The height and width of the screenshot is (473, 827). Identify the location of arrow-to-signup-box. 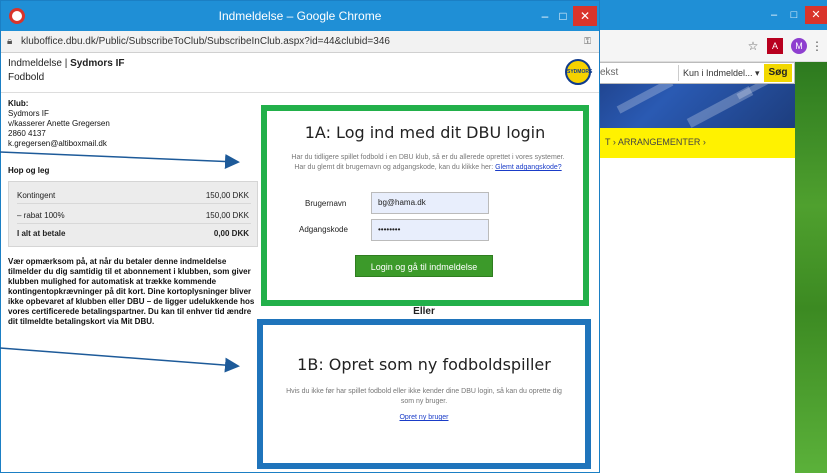
(120, 360).